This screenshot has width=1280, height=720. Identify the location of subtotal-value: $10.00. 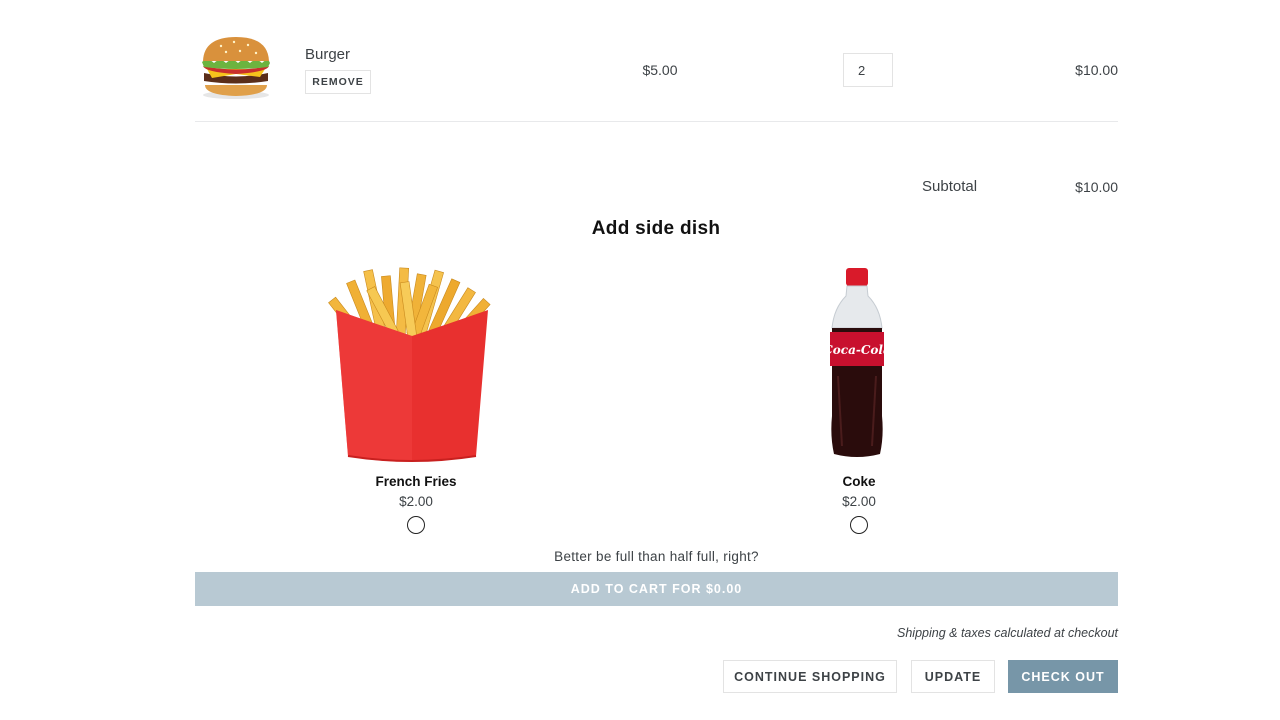
(1096, 187).